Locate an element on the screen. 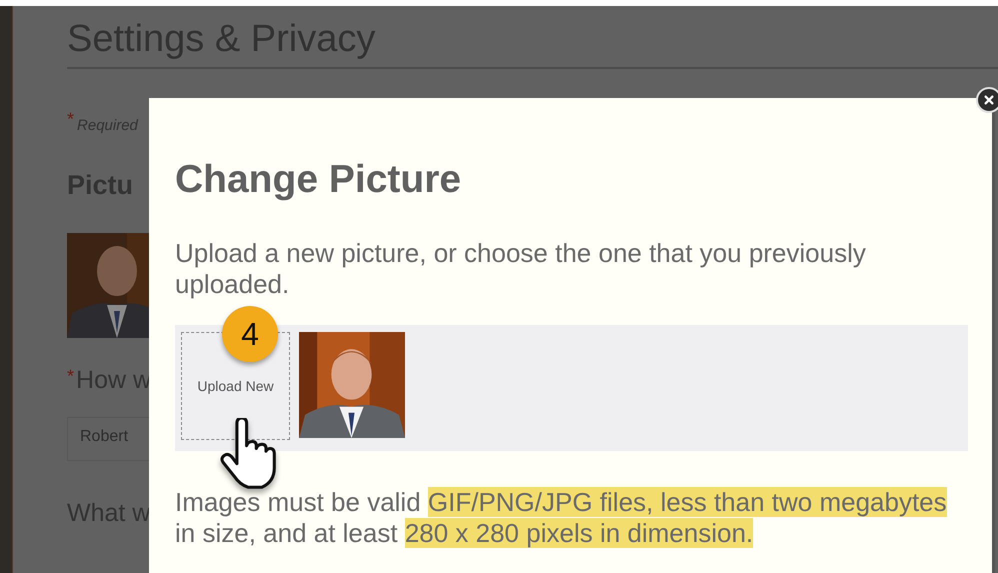 The height and width of the screenshot is (573, 998). requirements-text: Images must be valid GIF/PNG/JPG files, less than two megabytes in size, and at least 280 x 280 pixels in dimension. is located at coordinates (561, 518).